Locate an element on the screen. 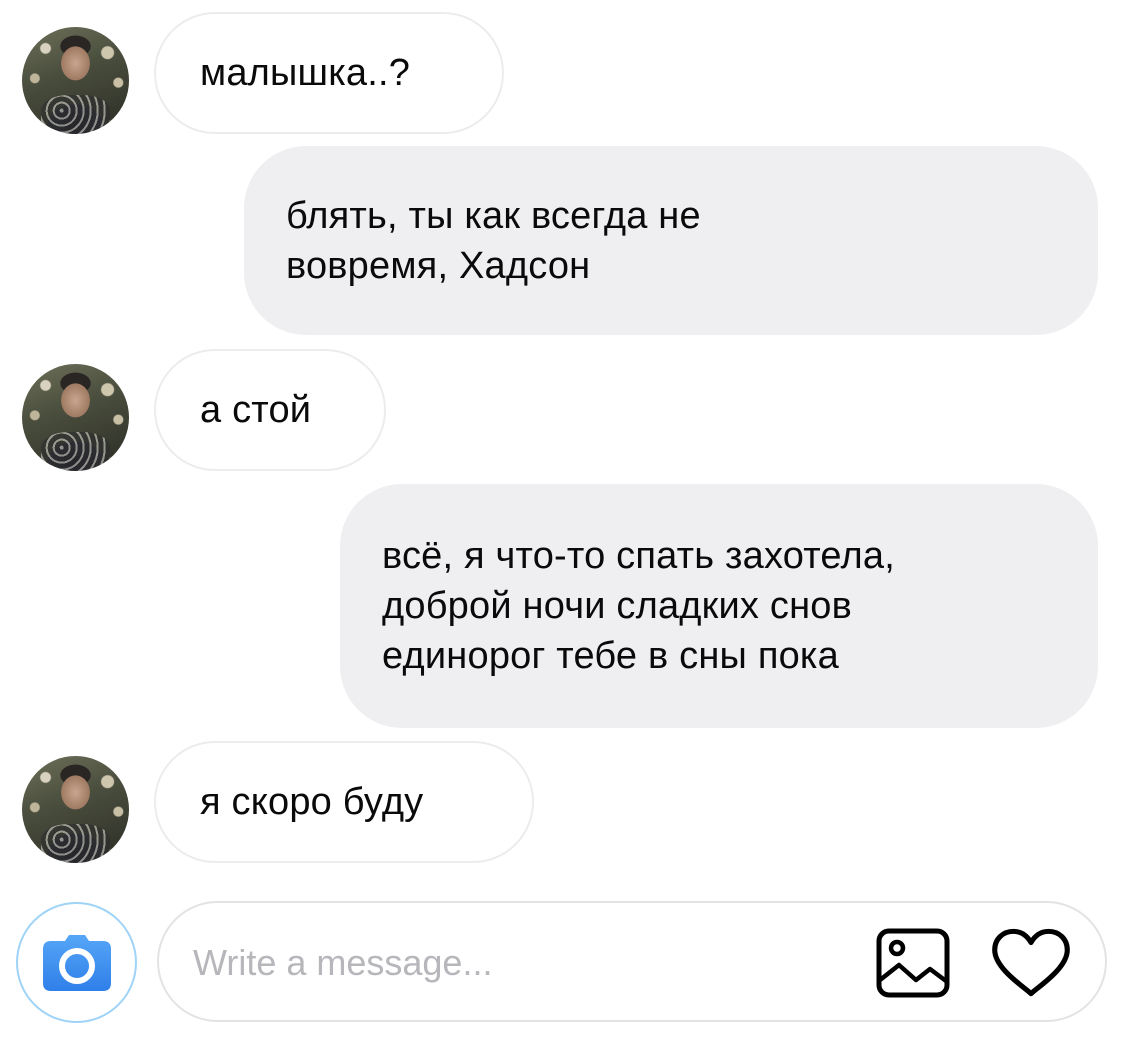  incoming-message-bubble: я скоро буду is located at coordinates (344, 802).